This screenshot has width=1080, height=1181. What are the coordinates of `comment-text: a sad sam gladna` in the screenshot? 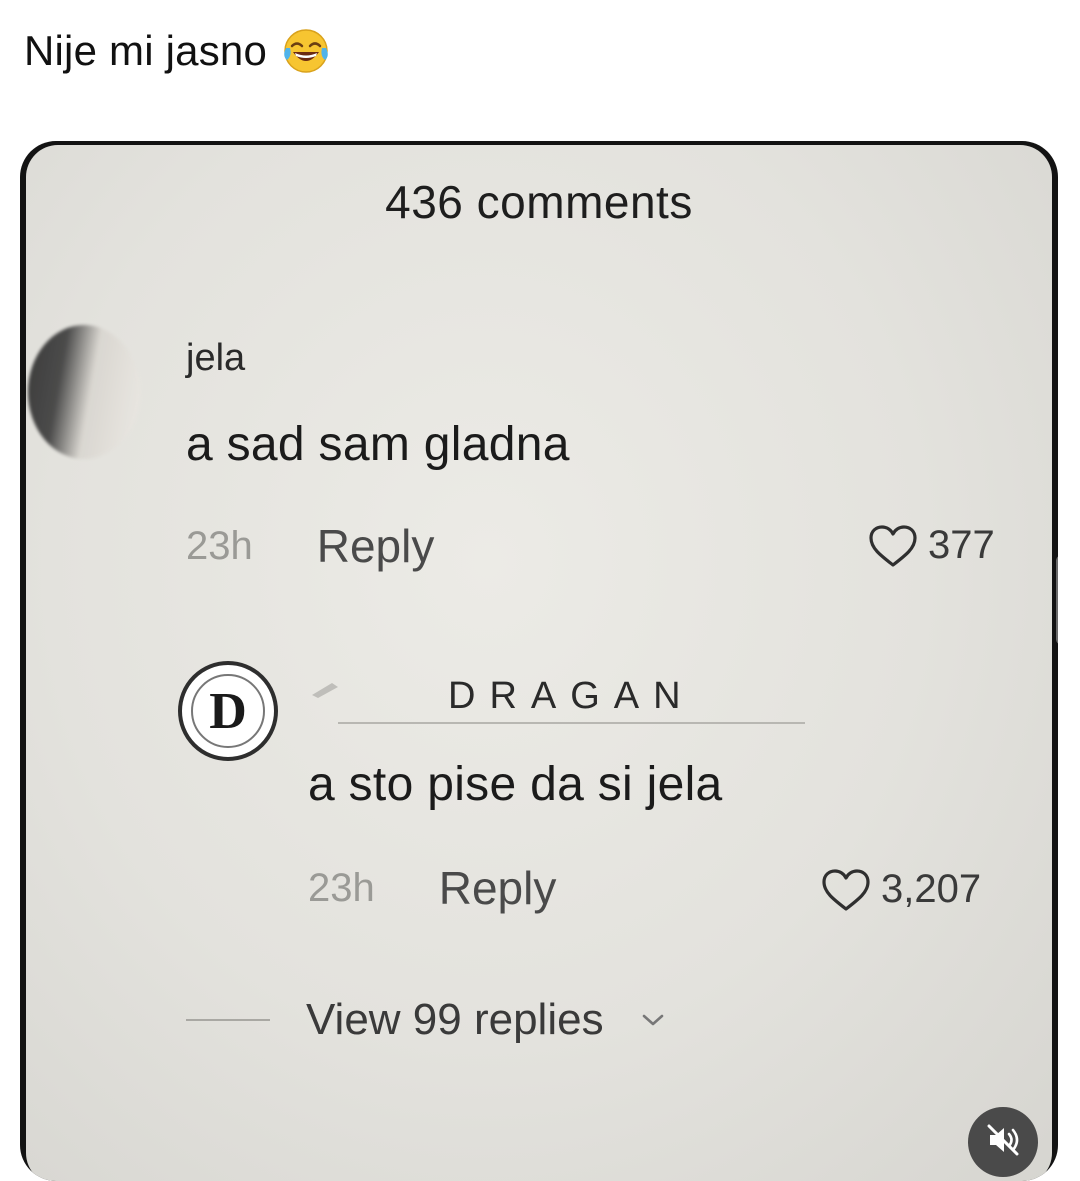 It's located at (378, 444).